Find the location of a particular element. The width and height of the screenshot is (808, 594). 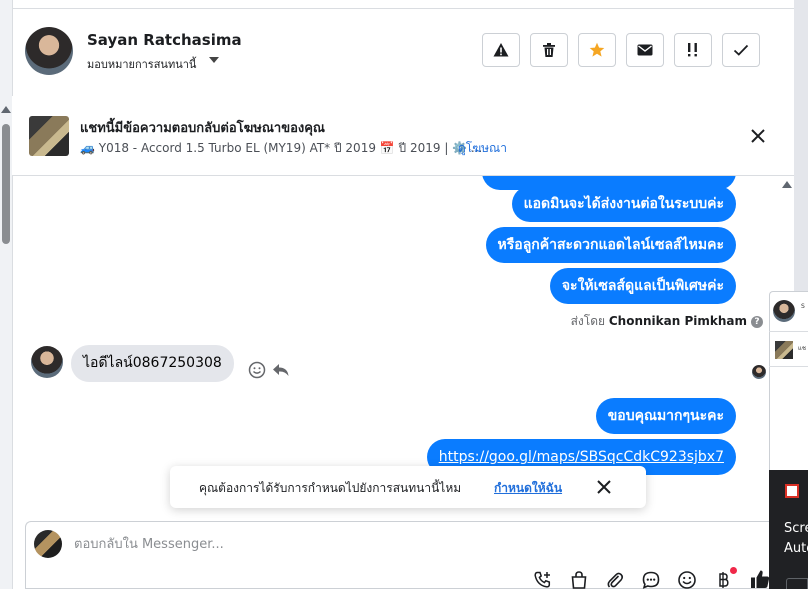

attach-button is located at coordinates (615, 580).